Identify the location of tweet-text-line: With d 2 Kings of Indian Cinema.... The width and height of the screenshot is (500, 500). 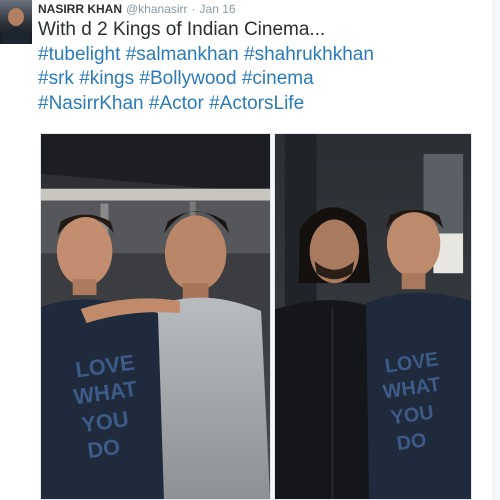
(182, 29).